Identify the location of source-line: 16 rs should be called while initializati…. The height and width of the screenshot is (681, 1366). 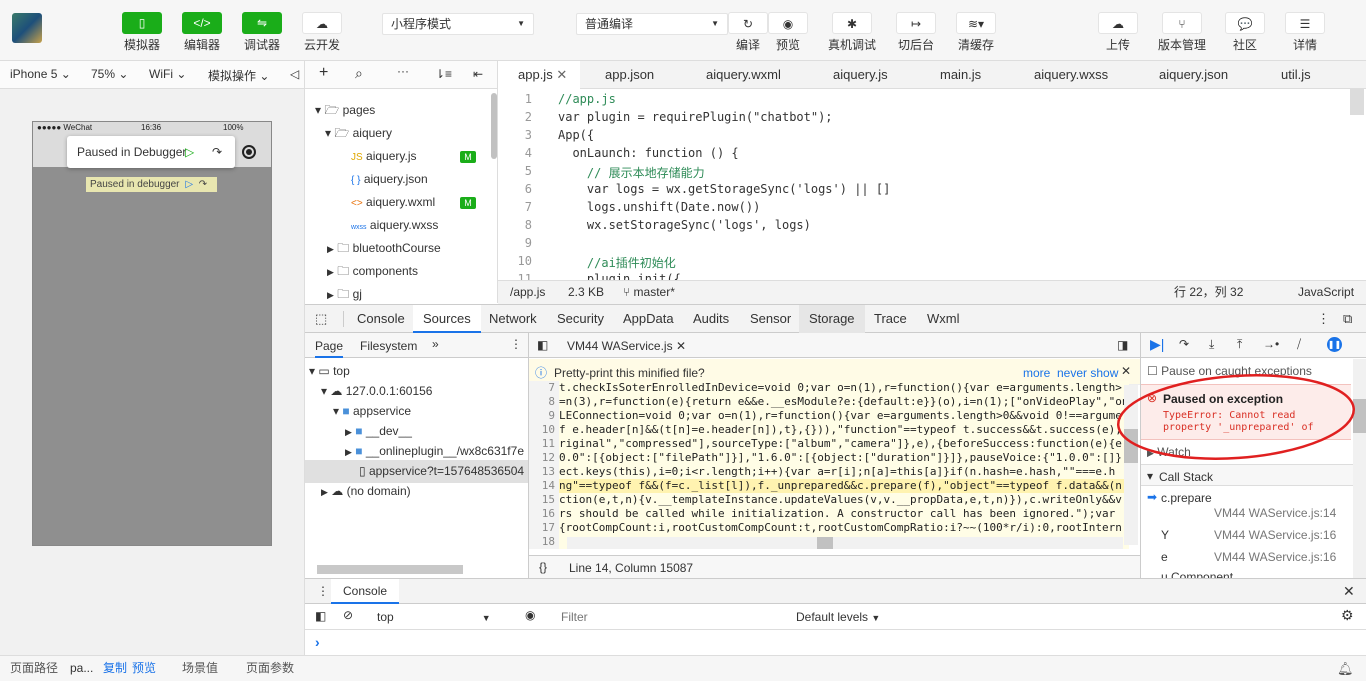
(826, 514).